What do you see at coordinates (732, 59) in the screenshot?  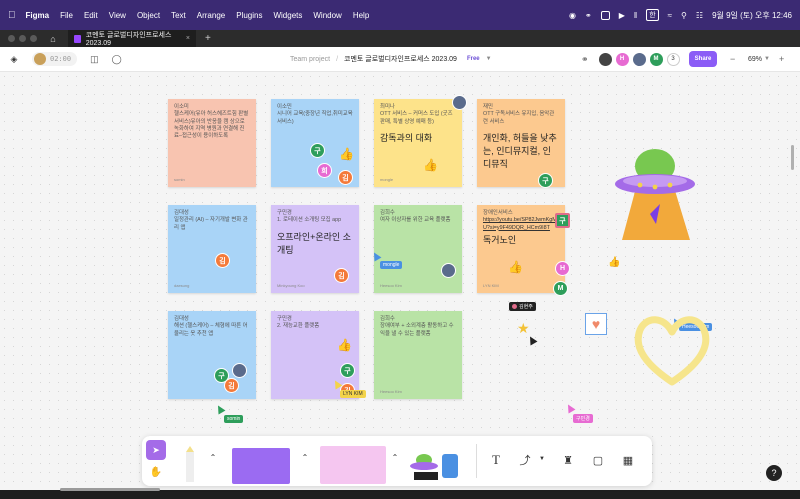 I see `zoom-out-icon: −` at bounding box center [732, 59].